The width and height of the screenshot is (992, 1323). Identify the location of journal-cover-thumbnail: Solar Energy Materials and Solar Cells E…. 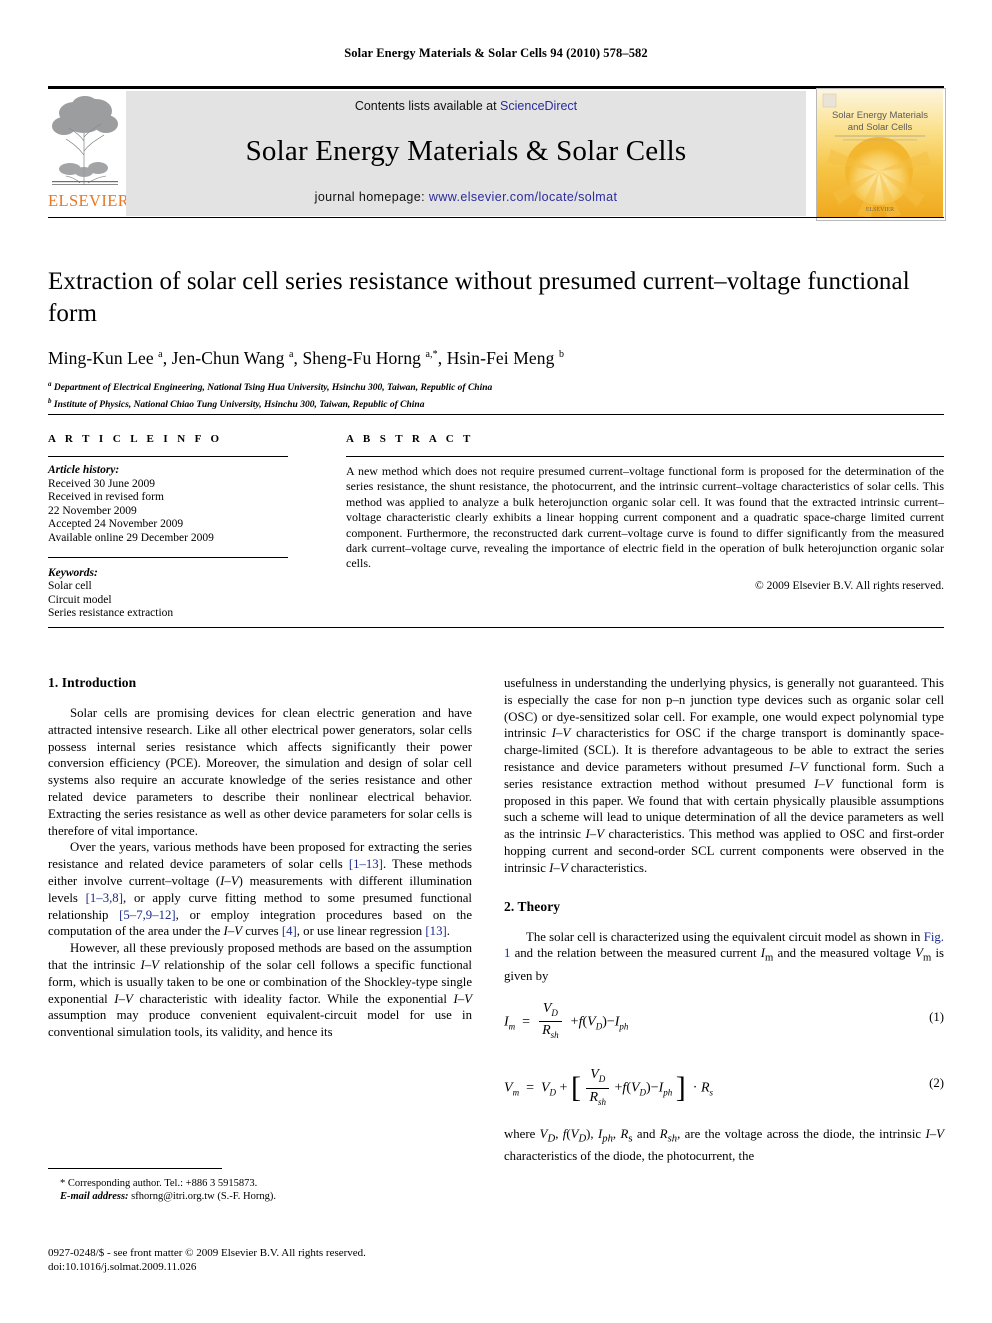
(881, 154).